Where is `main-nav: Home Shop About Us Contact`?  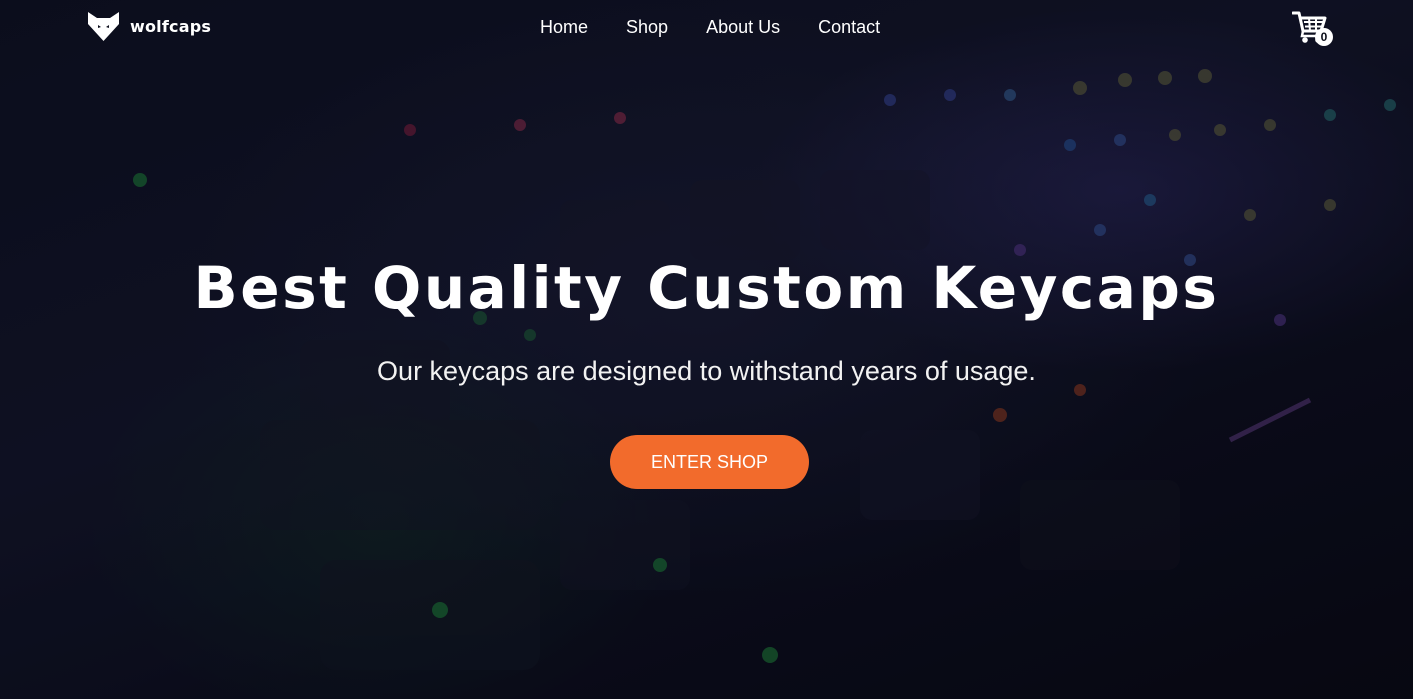
main-nav: Home Shop About Us Contact is located at coordinates (729, 27).